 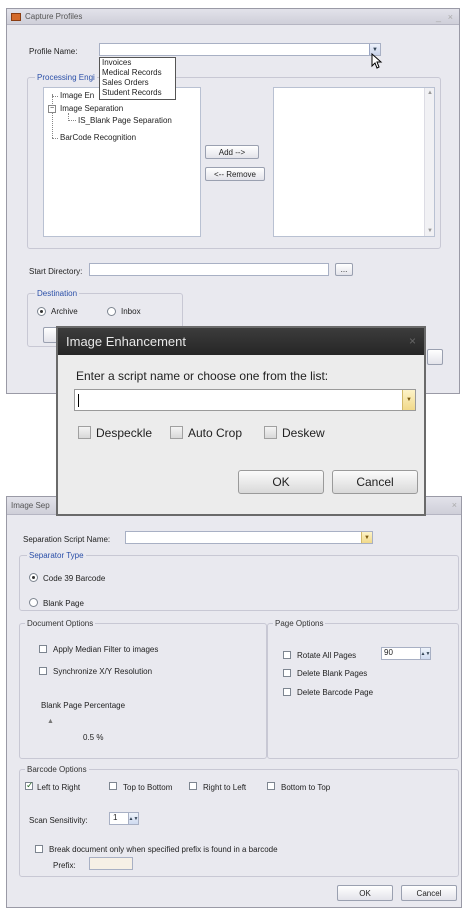 What do you see at coordinates (193, 786) in the screenshot?
I see `right-to-left-checkbox` at bounding box center [193, 786].